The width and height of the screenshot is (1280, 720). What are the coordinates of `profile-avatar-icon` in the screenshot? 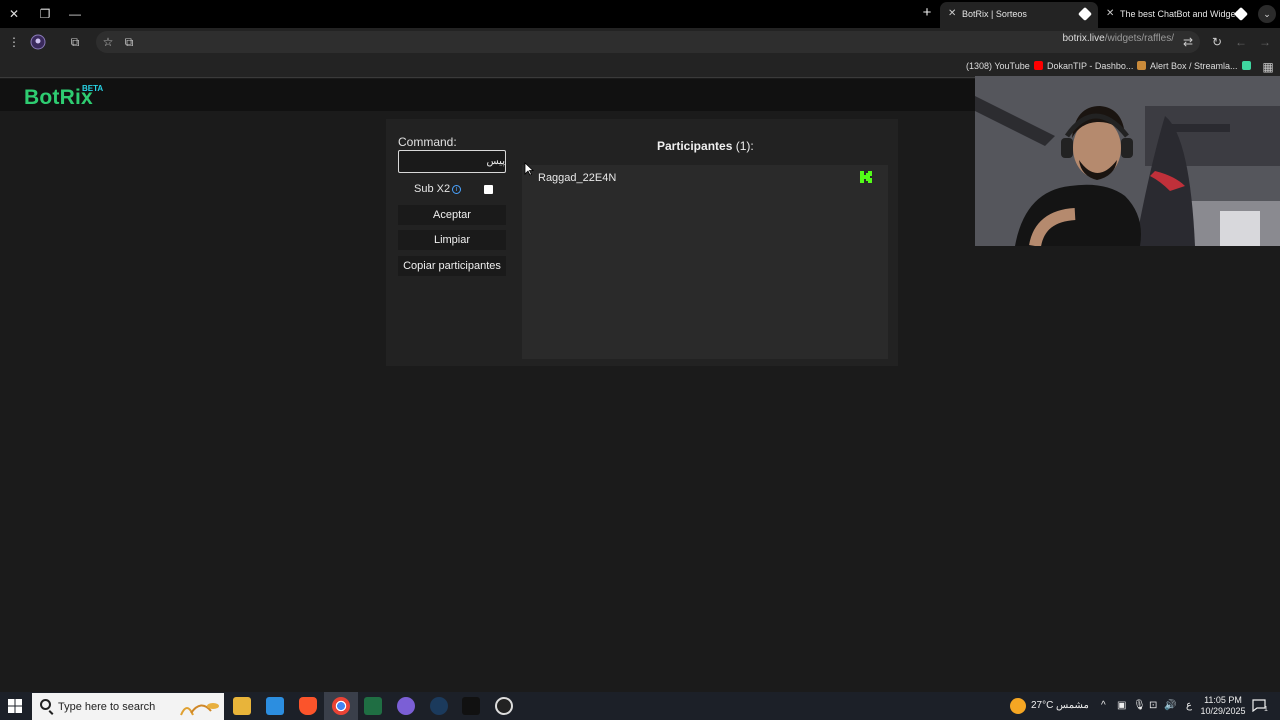 It's located at (38, 42).